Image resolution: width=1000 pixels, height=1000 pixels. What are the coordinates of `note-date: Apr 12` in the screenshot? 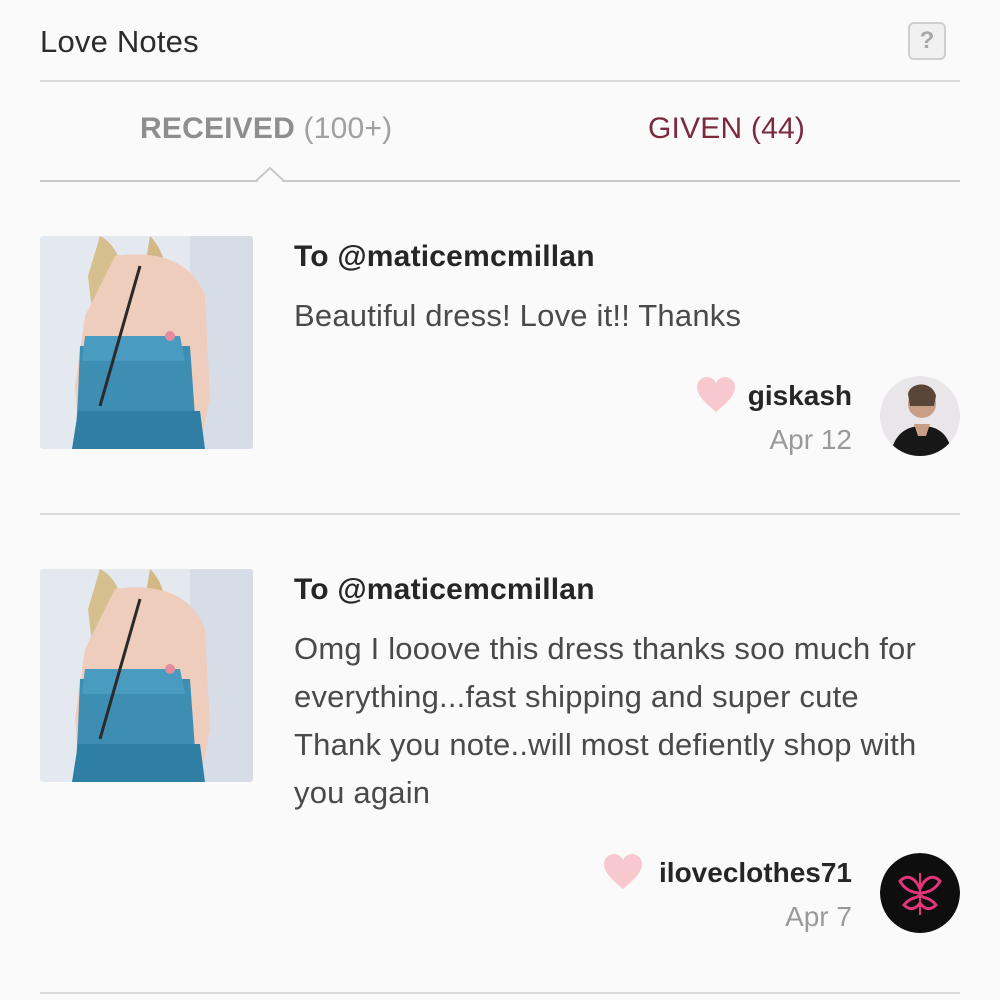 It's located at (811, 439).